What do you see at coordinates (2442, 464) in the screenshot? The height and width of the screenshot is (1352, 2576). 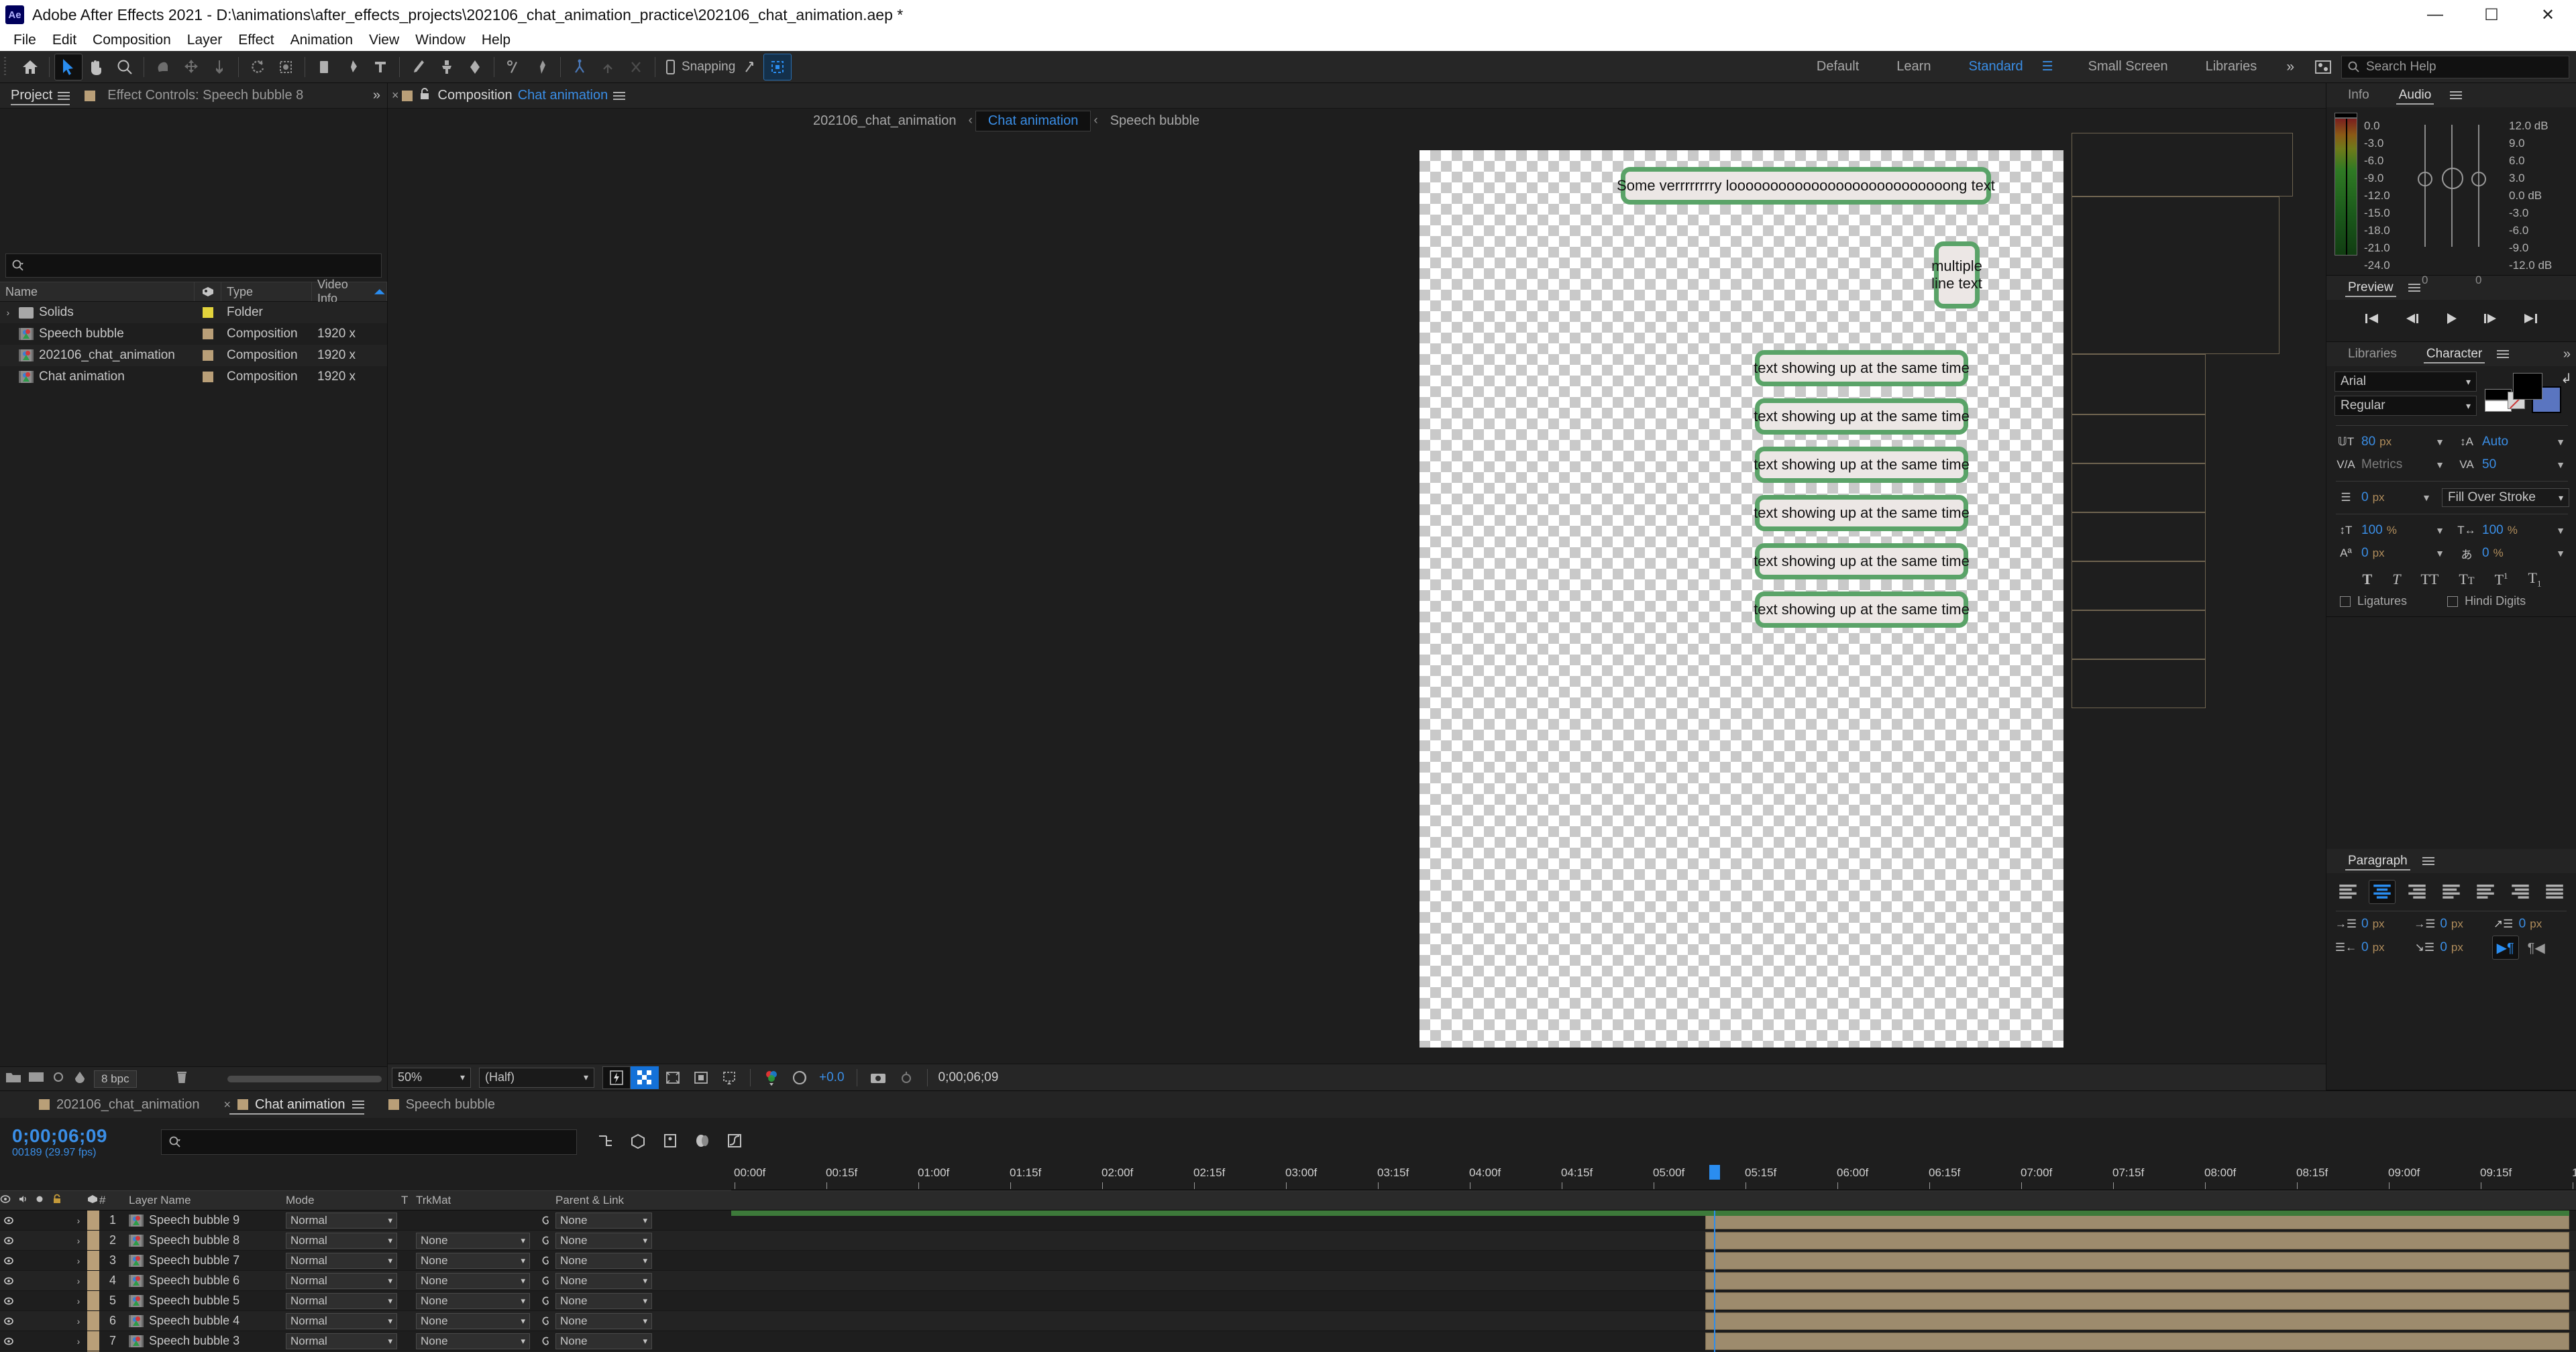 I see `chevron-down-icon: ▼` at bounding box center [2442, 464].